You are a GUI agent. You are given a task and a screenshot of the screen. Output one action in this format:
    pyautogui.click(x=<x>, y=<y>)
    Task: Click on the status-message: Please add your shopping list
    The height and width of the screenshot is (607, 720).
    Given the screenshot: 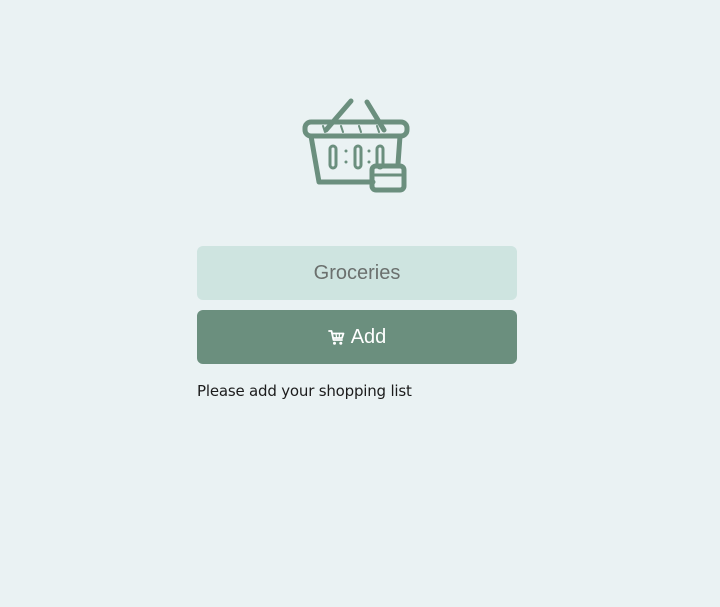 What is the action you would take?
    pyautogui.click(x=304, y=391)
    